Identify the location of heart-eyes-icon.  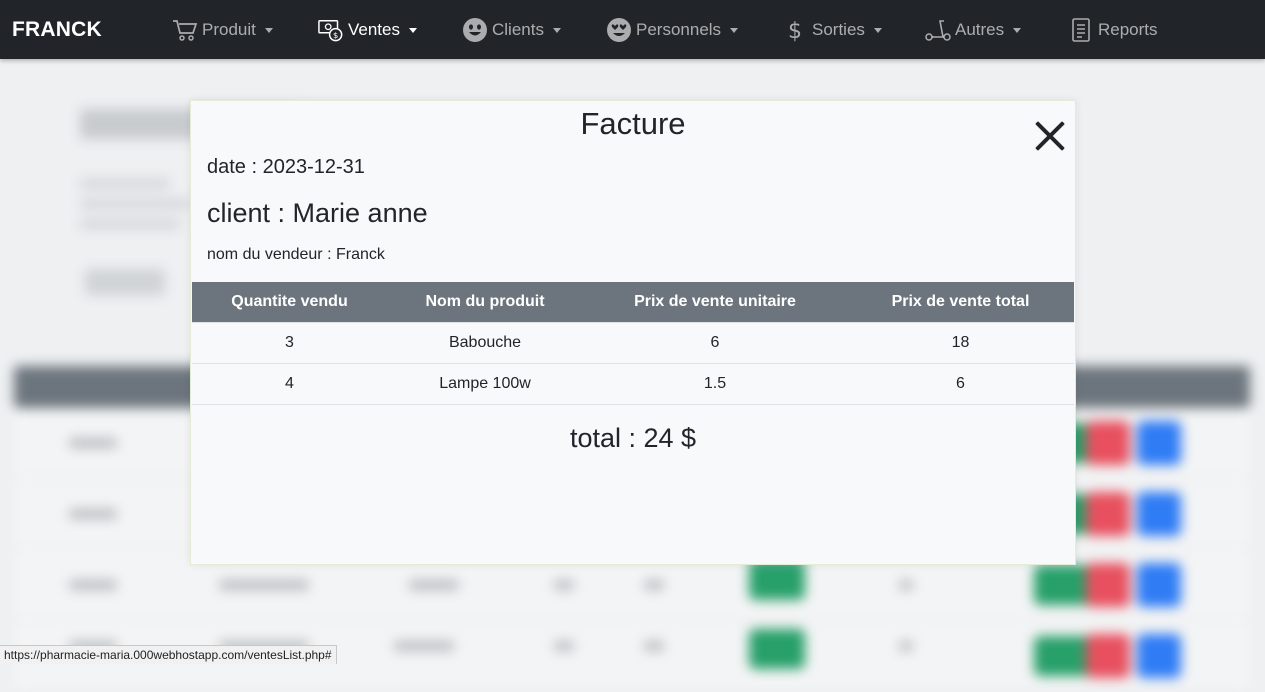
(619, 30).